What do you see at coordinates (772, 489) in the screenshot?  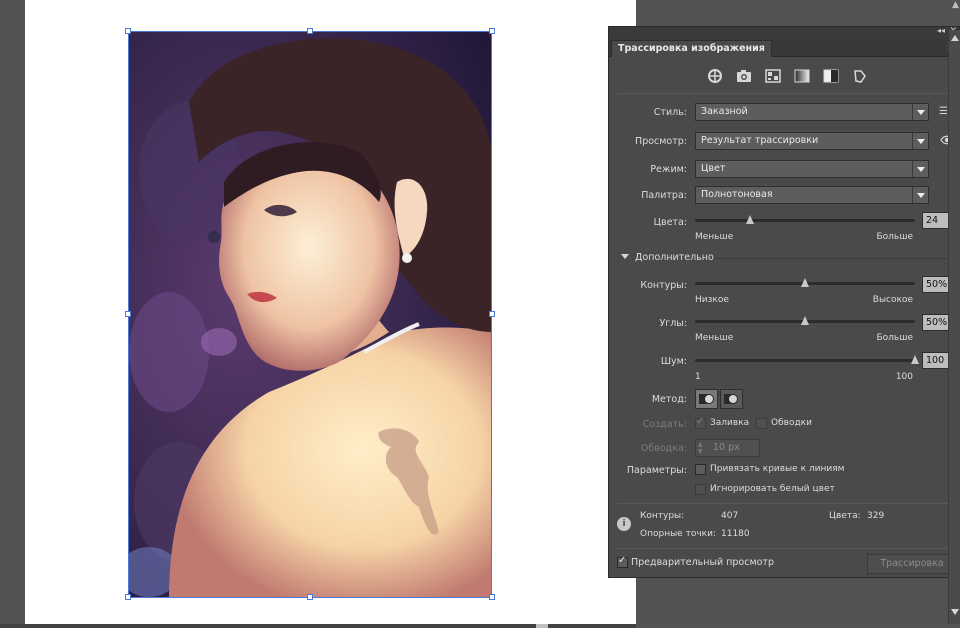 I see `ignore-white-label: Игнорировать белый цвет` at bounding box center [772, 489].